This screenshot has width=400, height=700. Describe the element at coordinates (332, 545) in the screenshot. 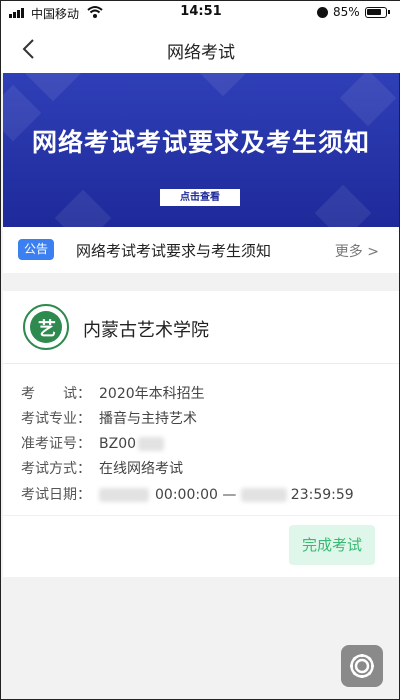

I see `finish-exam-button: 完成考试` at that location.